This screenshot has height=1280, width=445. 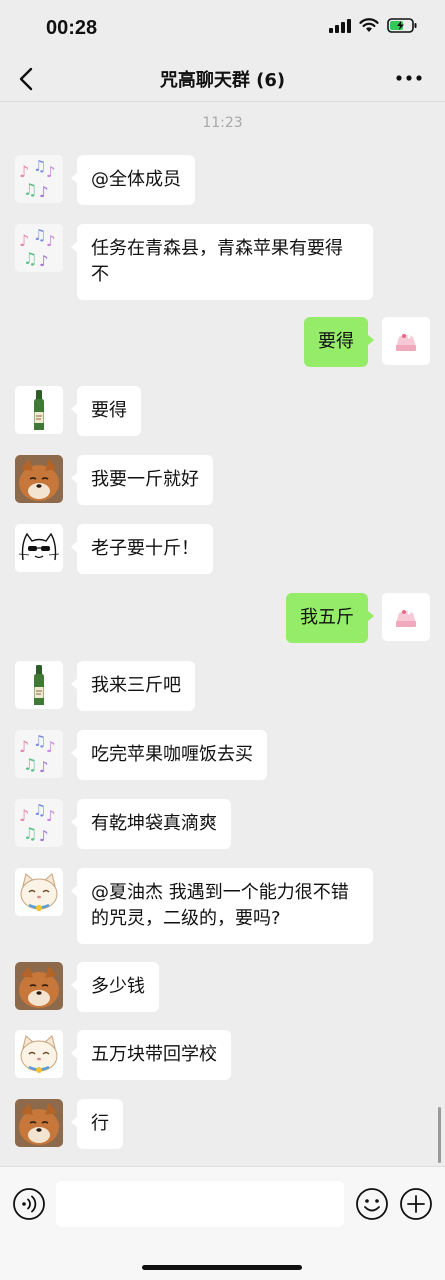 I want to click on home-indicator, so click(x=222, y=1267).